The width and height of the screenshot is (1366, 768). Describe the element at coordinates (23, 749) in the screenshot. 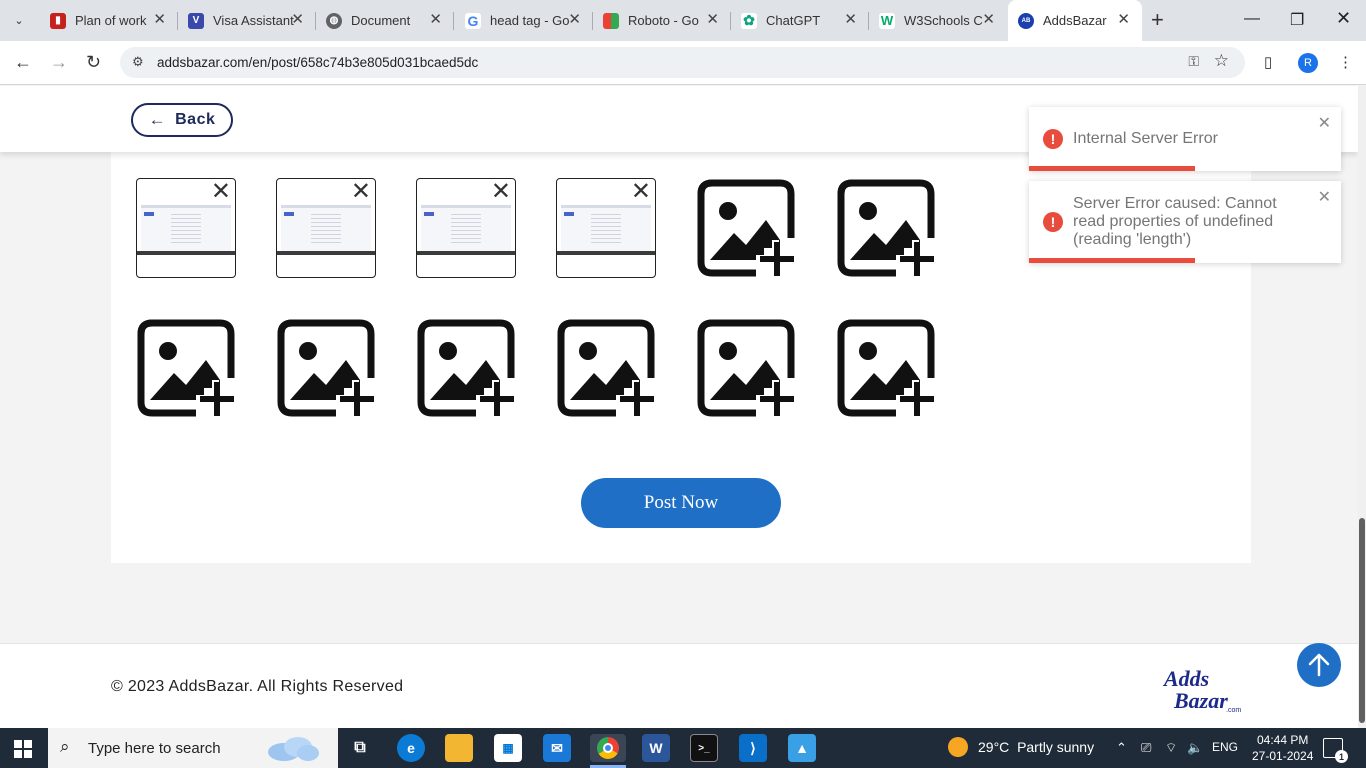

I see `windows-start-icon` at that location.